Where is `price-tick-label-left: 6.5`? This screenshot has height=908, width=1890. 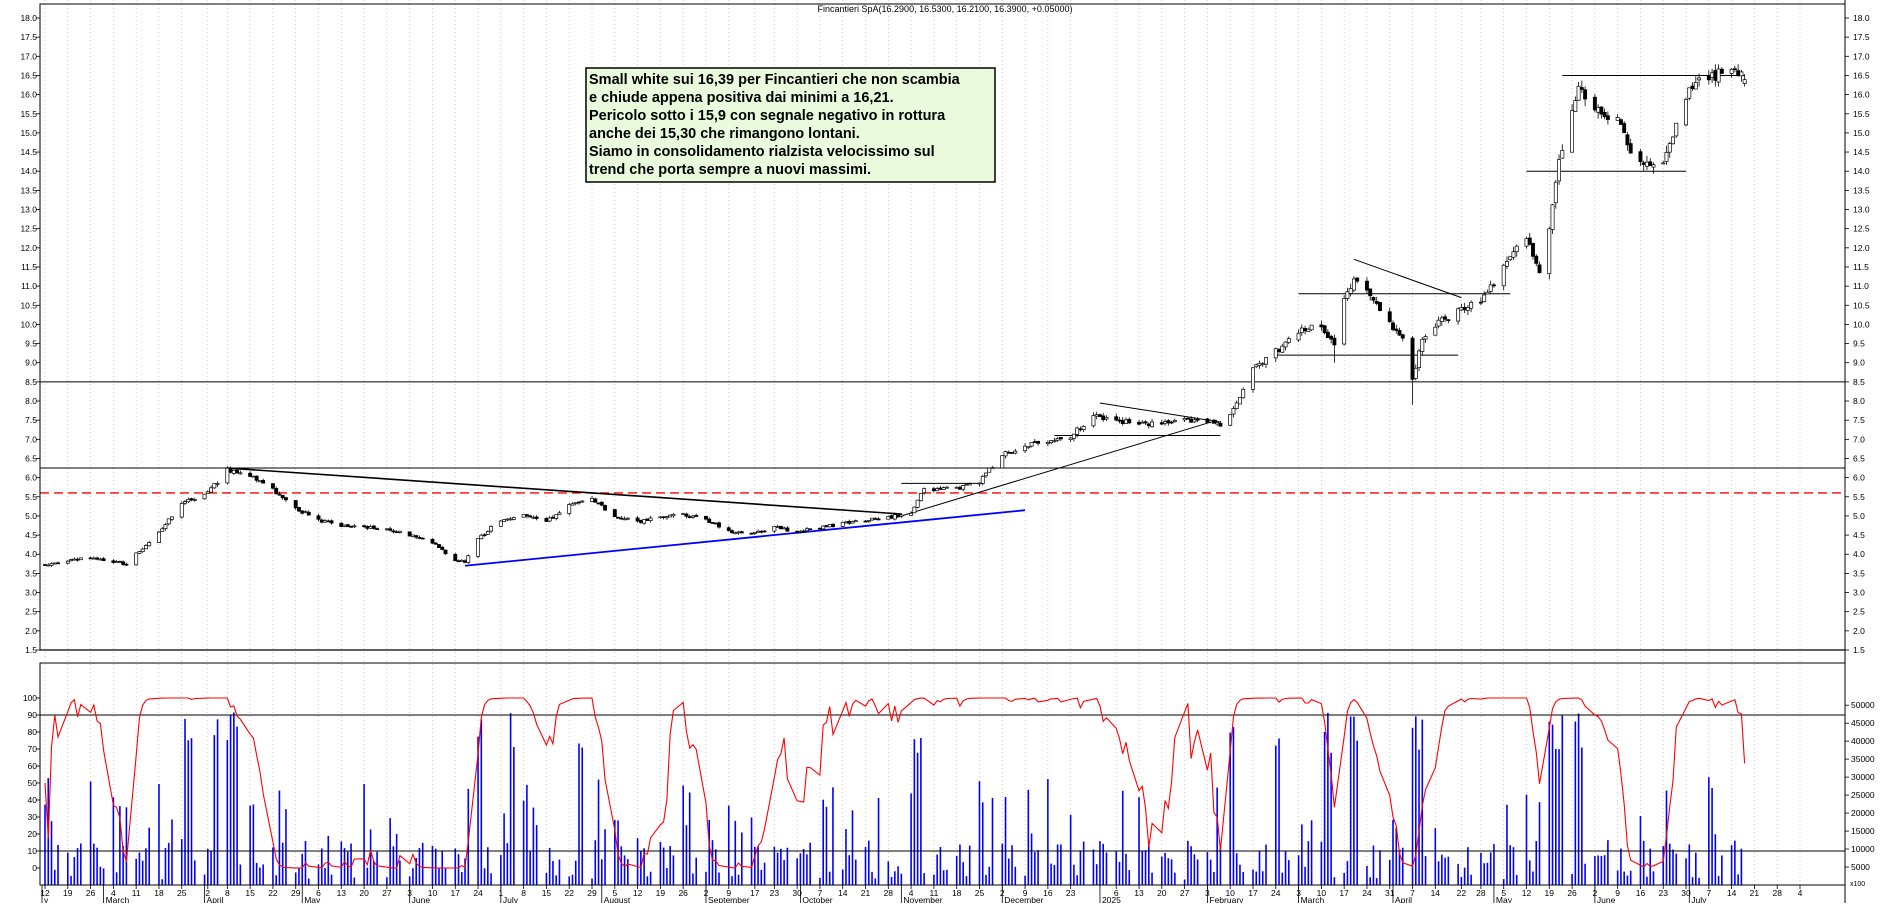
price-tick-label-left: 6.5 is located at coordinates (31, 458).